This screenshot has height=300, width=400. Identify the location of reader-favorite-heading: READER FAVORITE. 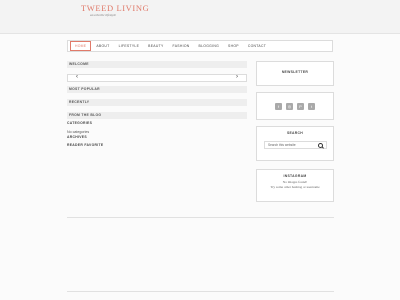
(85, 145).